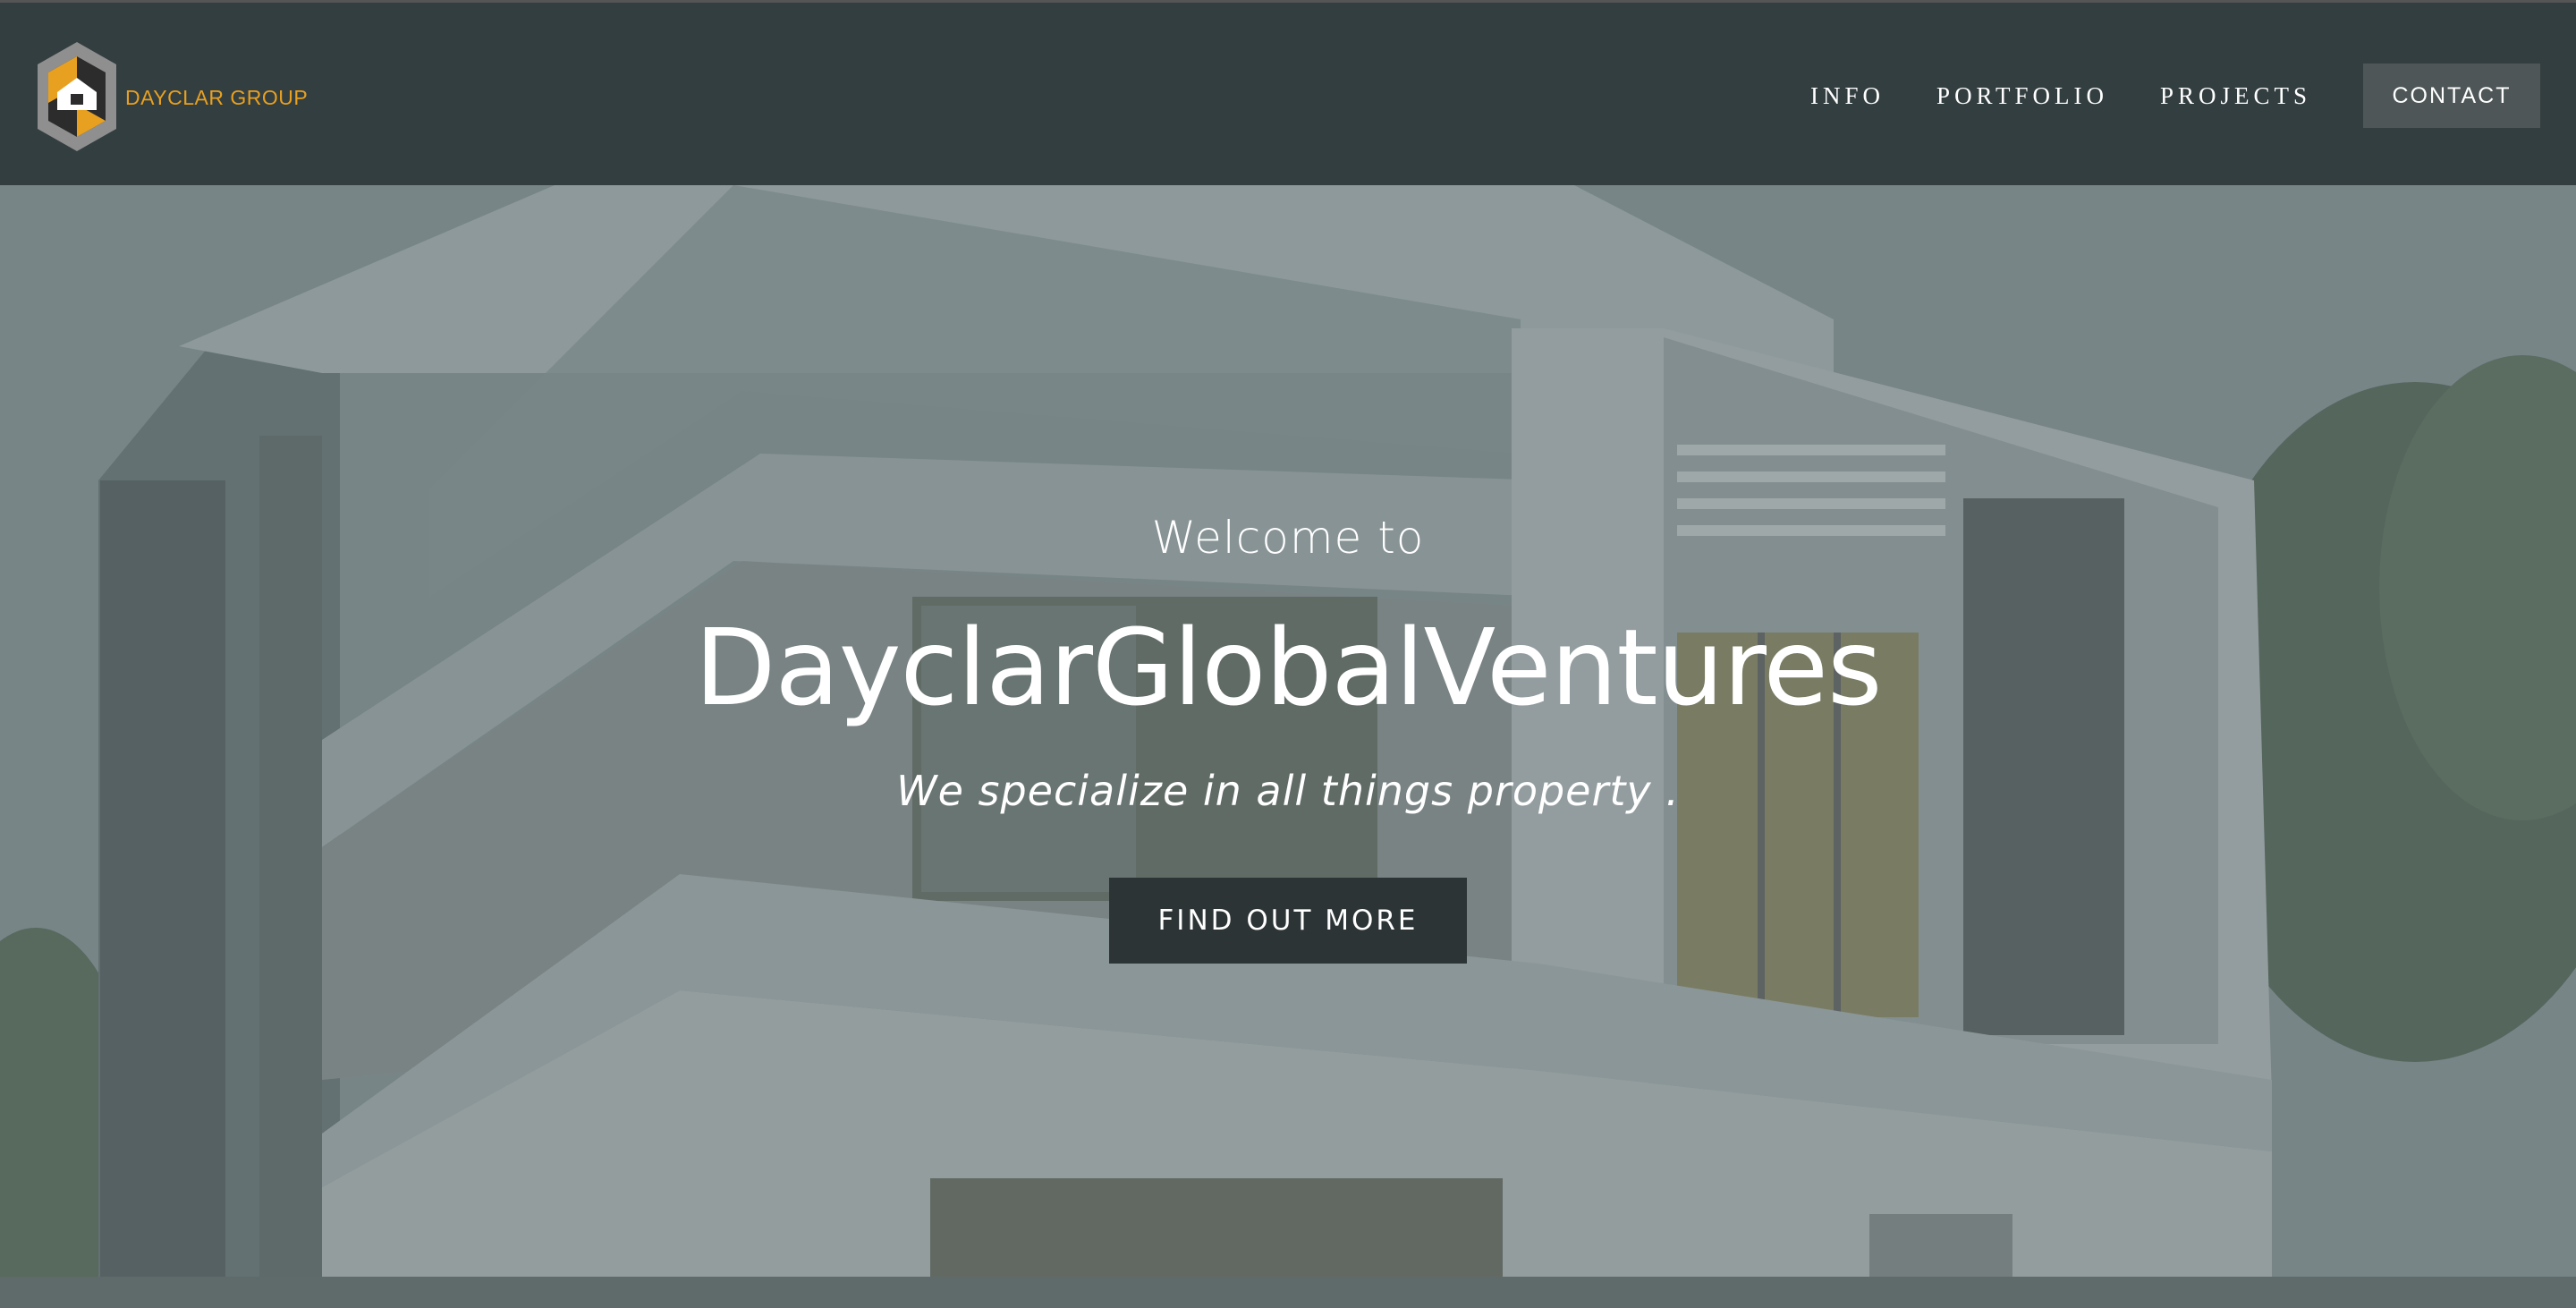 Image resolution: width=2576 pixels, height=1308 pixels. Describe the element at coordinates (1847, 96) in the screenshot. I see `nav-info: INFO` at that location.